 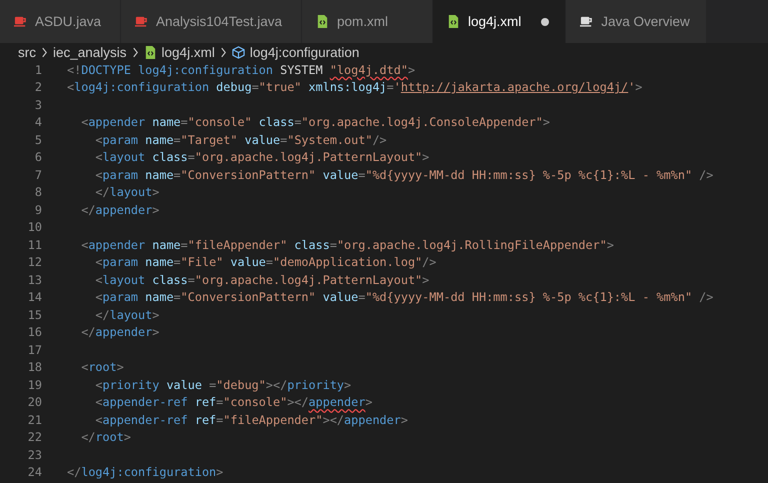 I want to click on editor-tab: log4j.xml, so click(x=499, y=21).